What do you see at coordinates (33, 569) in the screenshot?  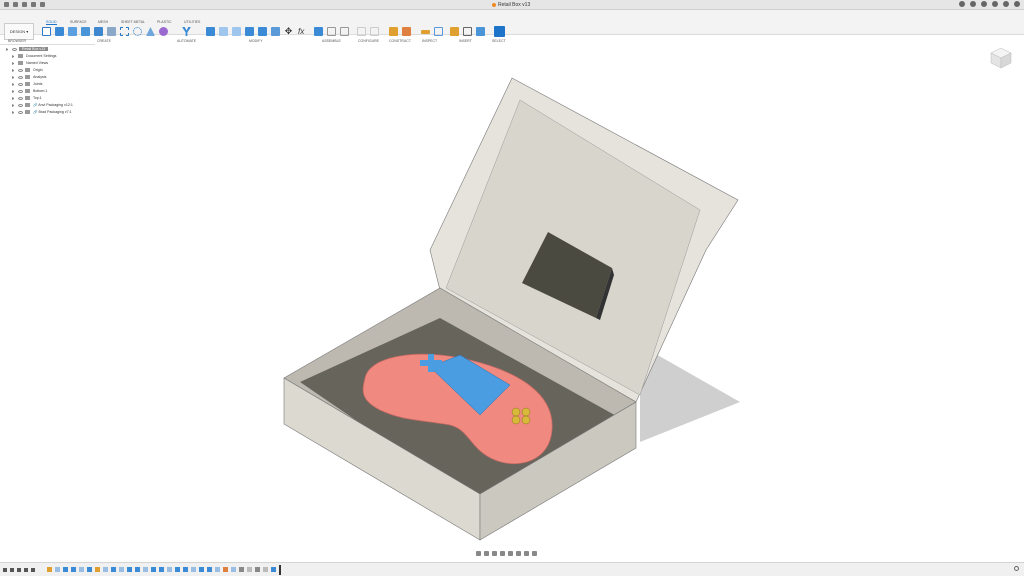 I see `go-to-end-icon` at bounding box center [33, 569].